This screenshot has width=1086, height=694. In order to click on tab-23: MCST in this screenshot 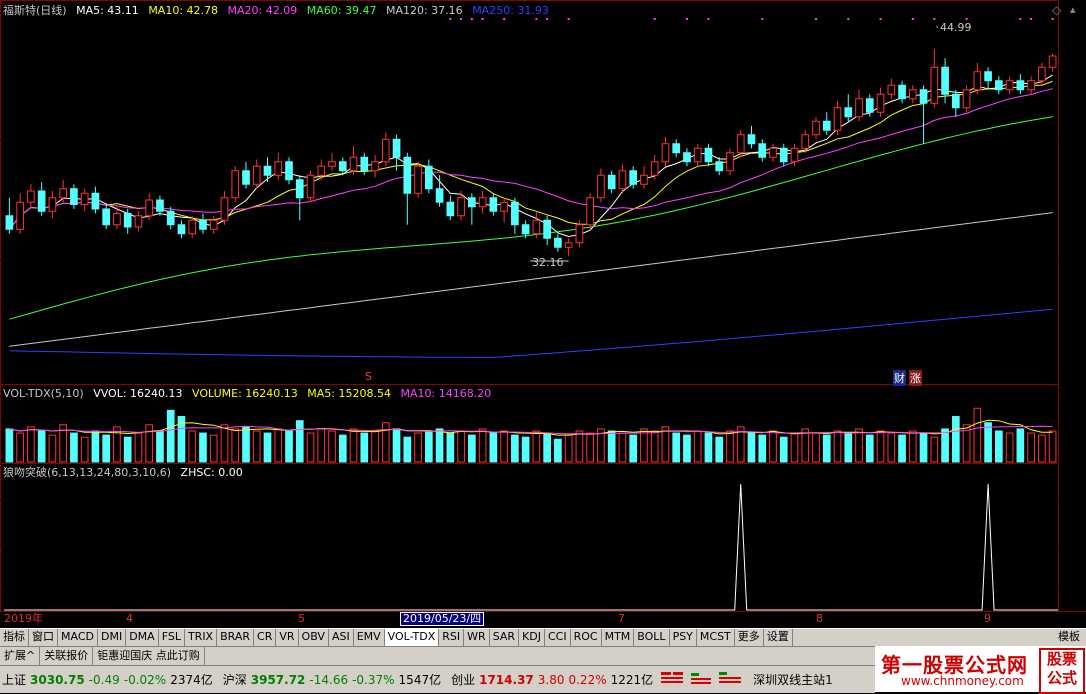, I will do `click(716, 637)`.